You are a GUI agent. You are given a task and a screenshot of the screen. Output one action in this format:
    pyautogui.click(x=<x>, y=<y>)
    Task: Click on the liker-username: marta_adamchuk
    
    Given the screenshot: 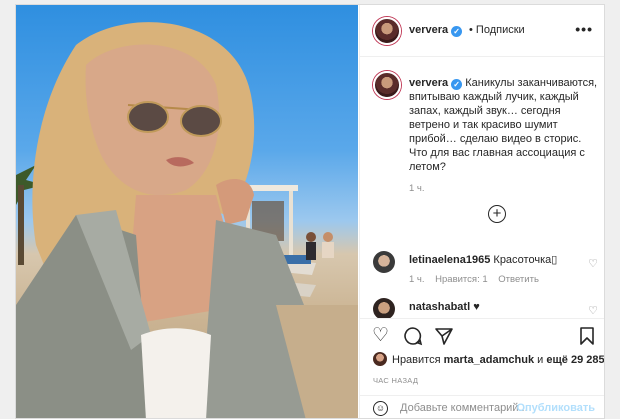 What is the action you would take?
    pyautogui.click(x=489, y=360)
    